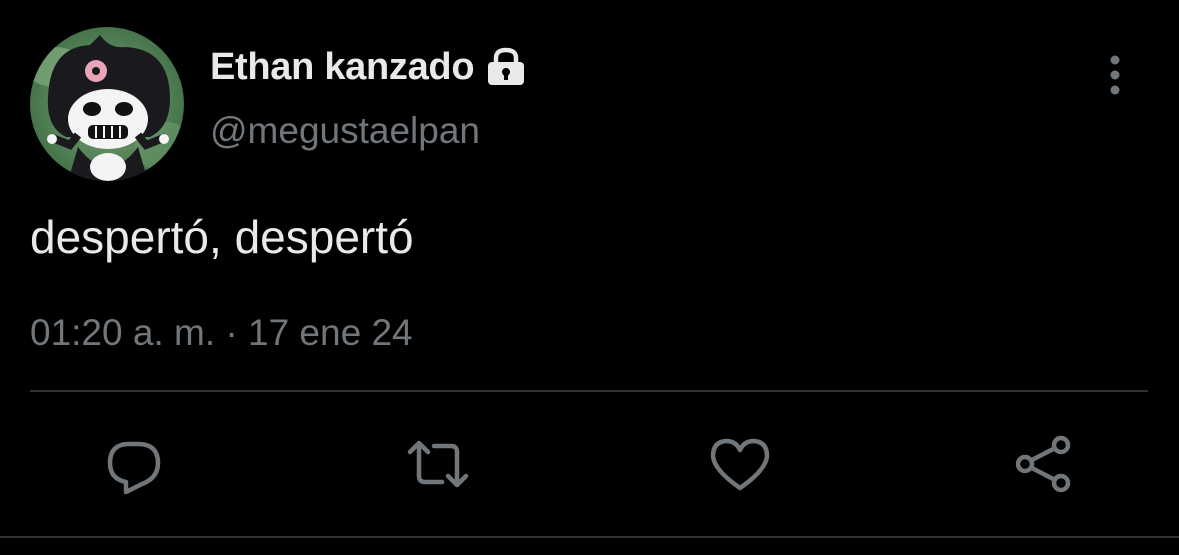 This screenshot has width=1179, height=555. I want to click on retweet-button, so click(438, 464).